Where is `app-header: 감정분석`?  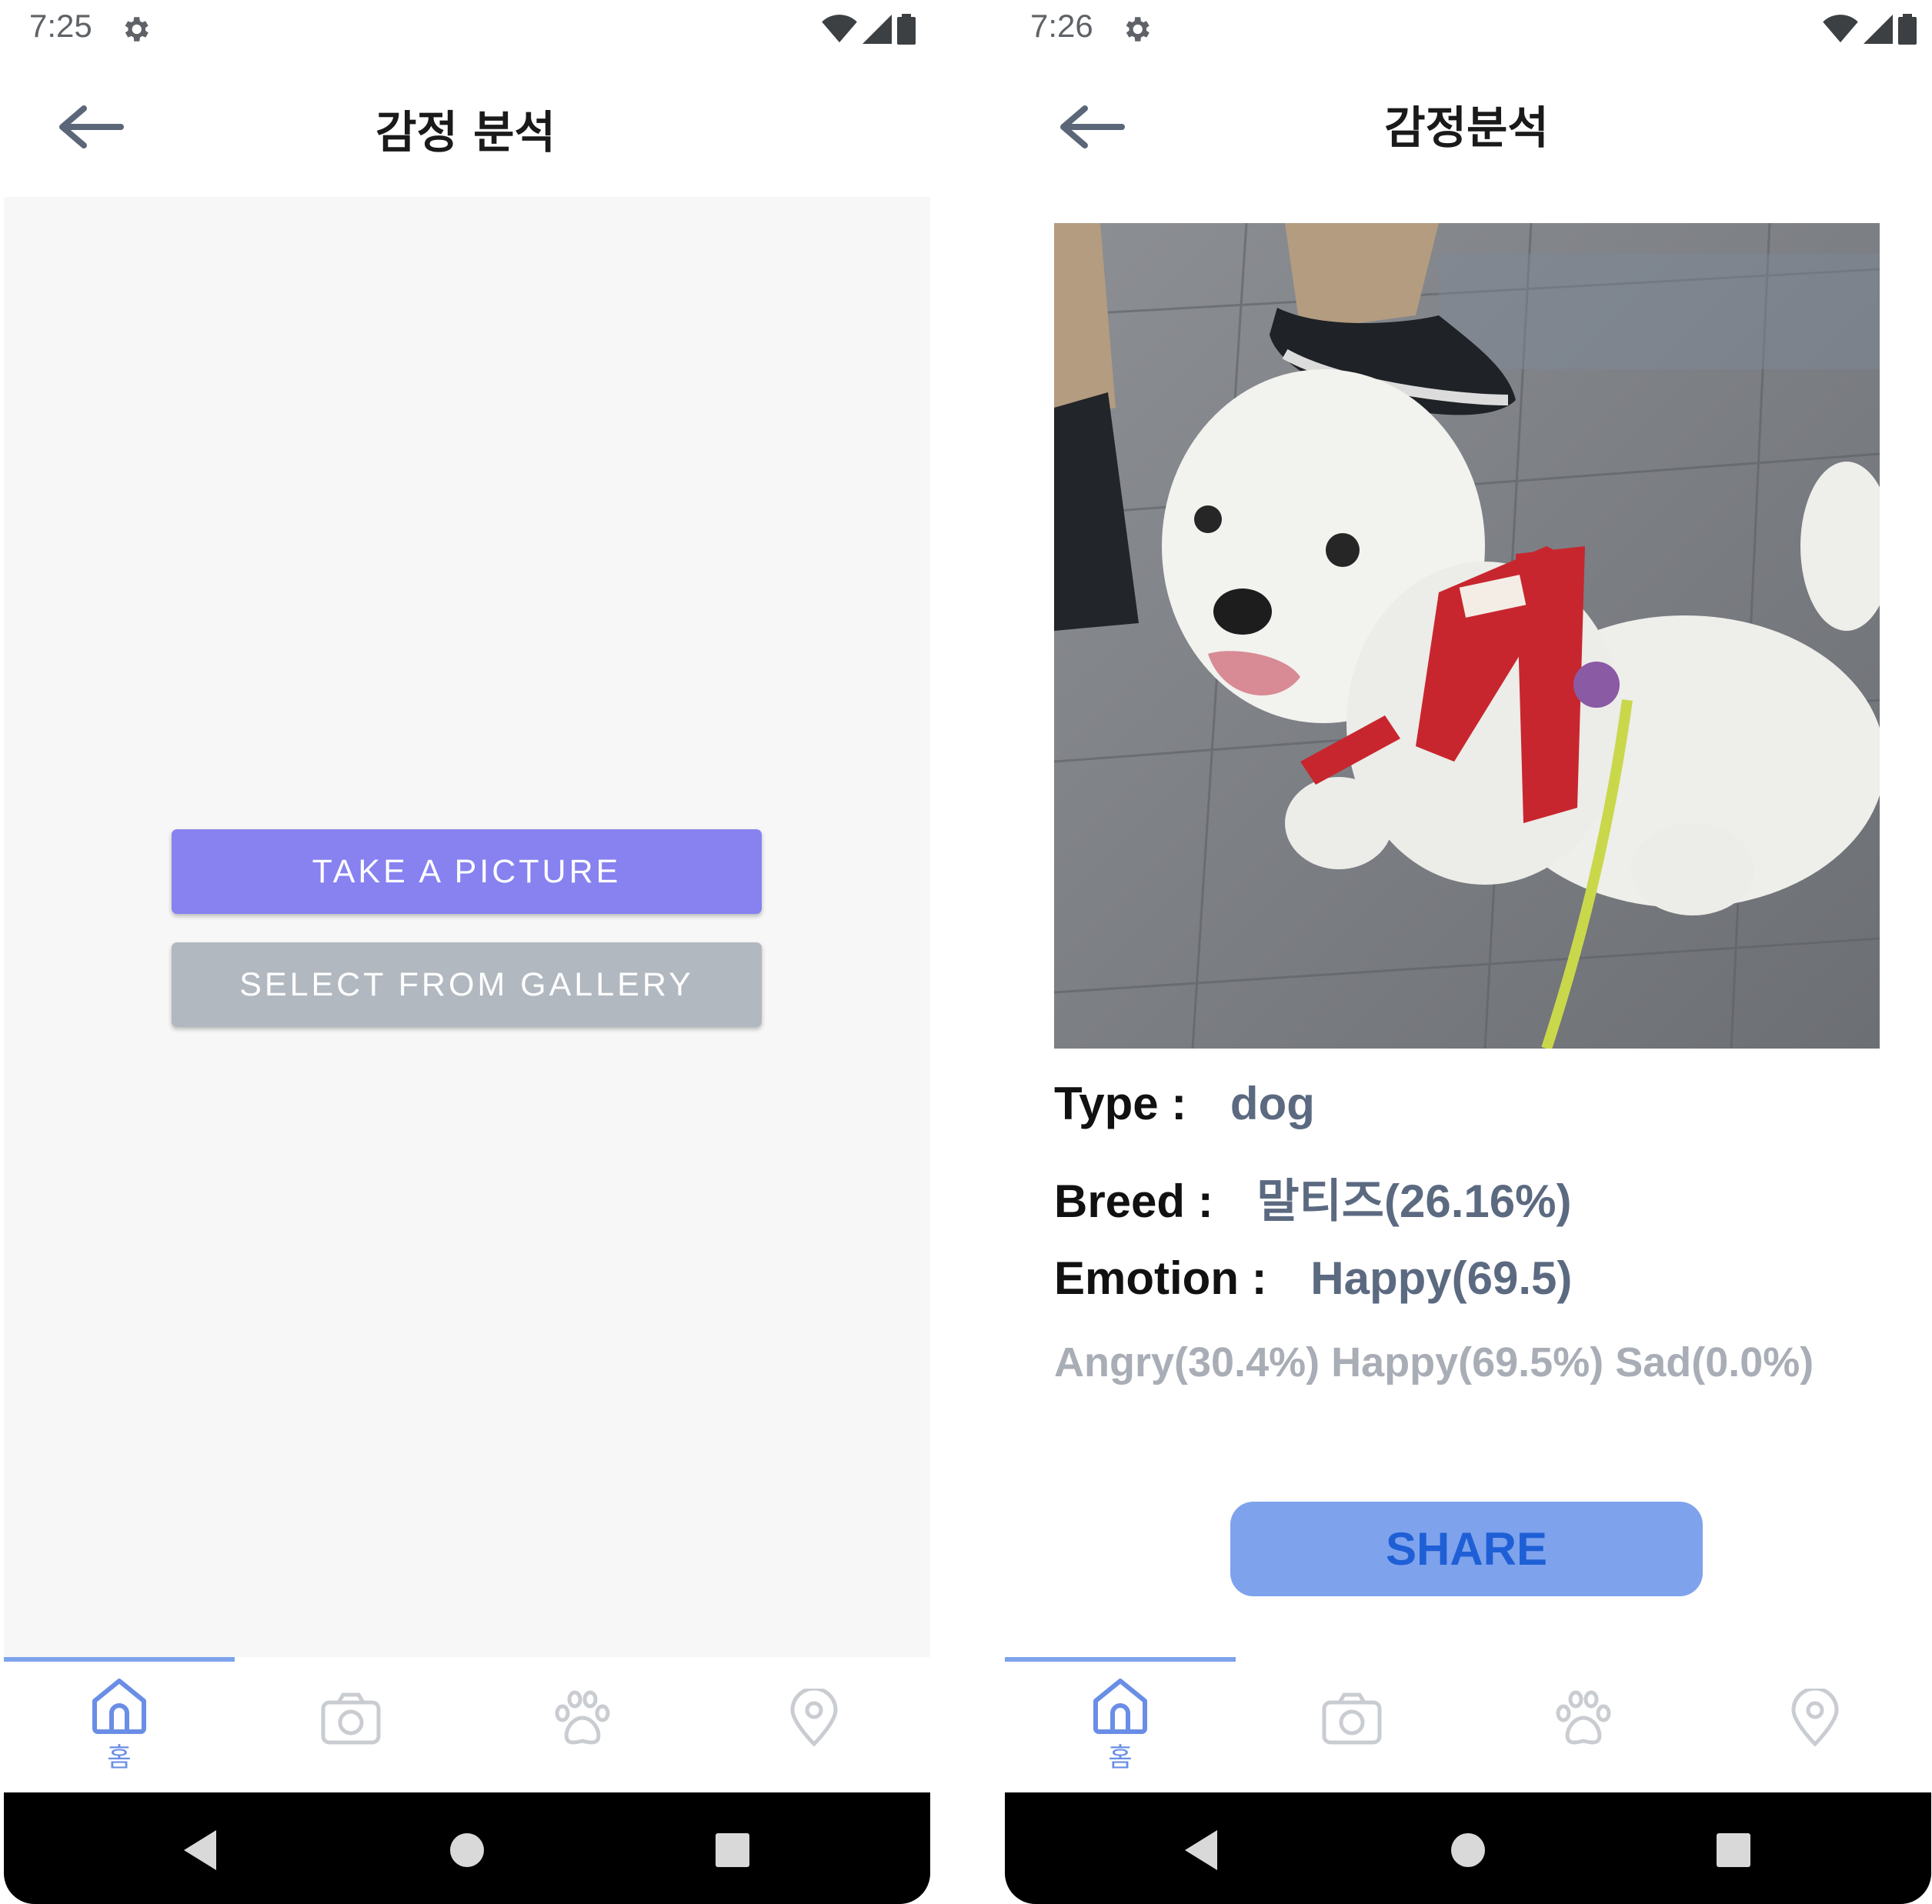 app-header: 감정분석 is located at coordinates (1467, 127).